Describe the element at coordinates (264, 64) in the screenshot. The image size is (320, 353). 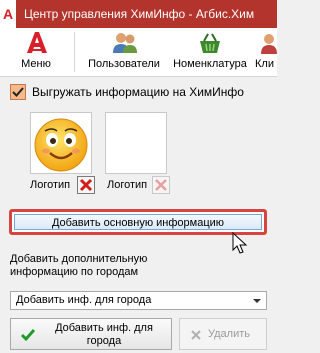
I see `clients-label: Кли` at that location.